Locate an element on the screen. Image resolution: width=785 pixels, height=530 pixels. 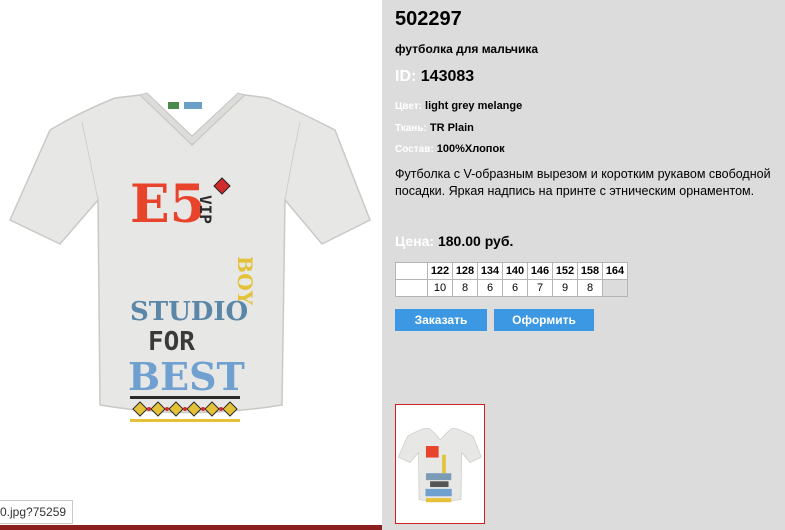
color-label: Цвет: is located at coordinates (408, 106).